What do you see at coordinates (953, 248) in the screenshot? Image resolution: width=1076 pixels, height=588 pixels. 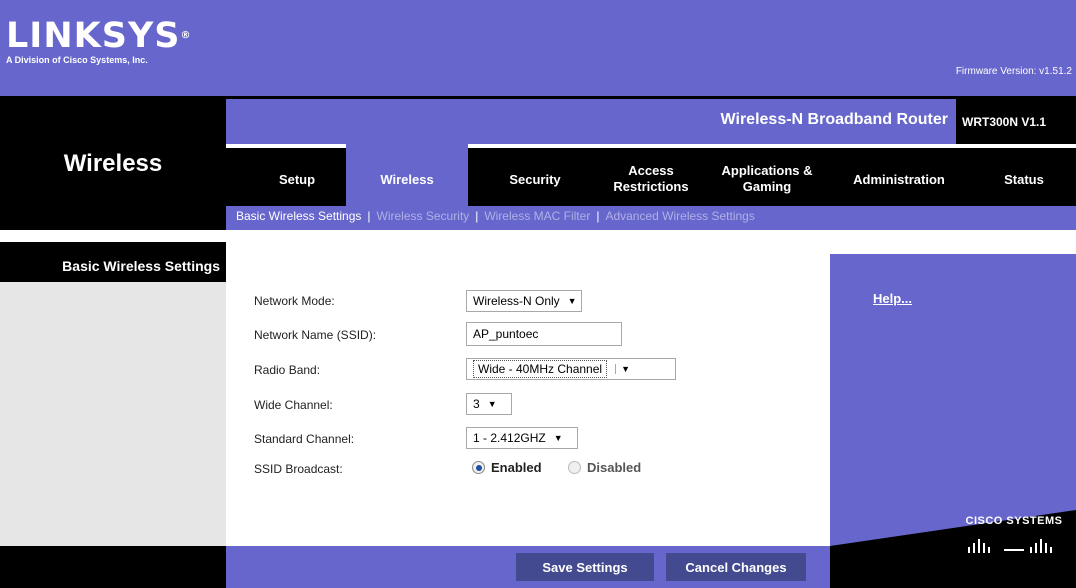 I see `help-panel-gap` at bounding box center [953, 248].